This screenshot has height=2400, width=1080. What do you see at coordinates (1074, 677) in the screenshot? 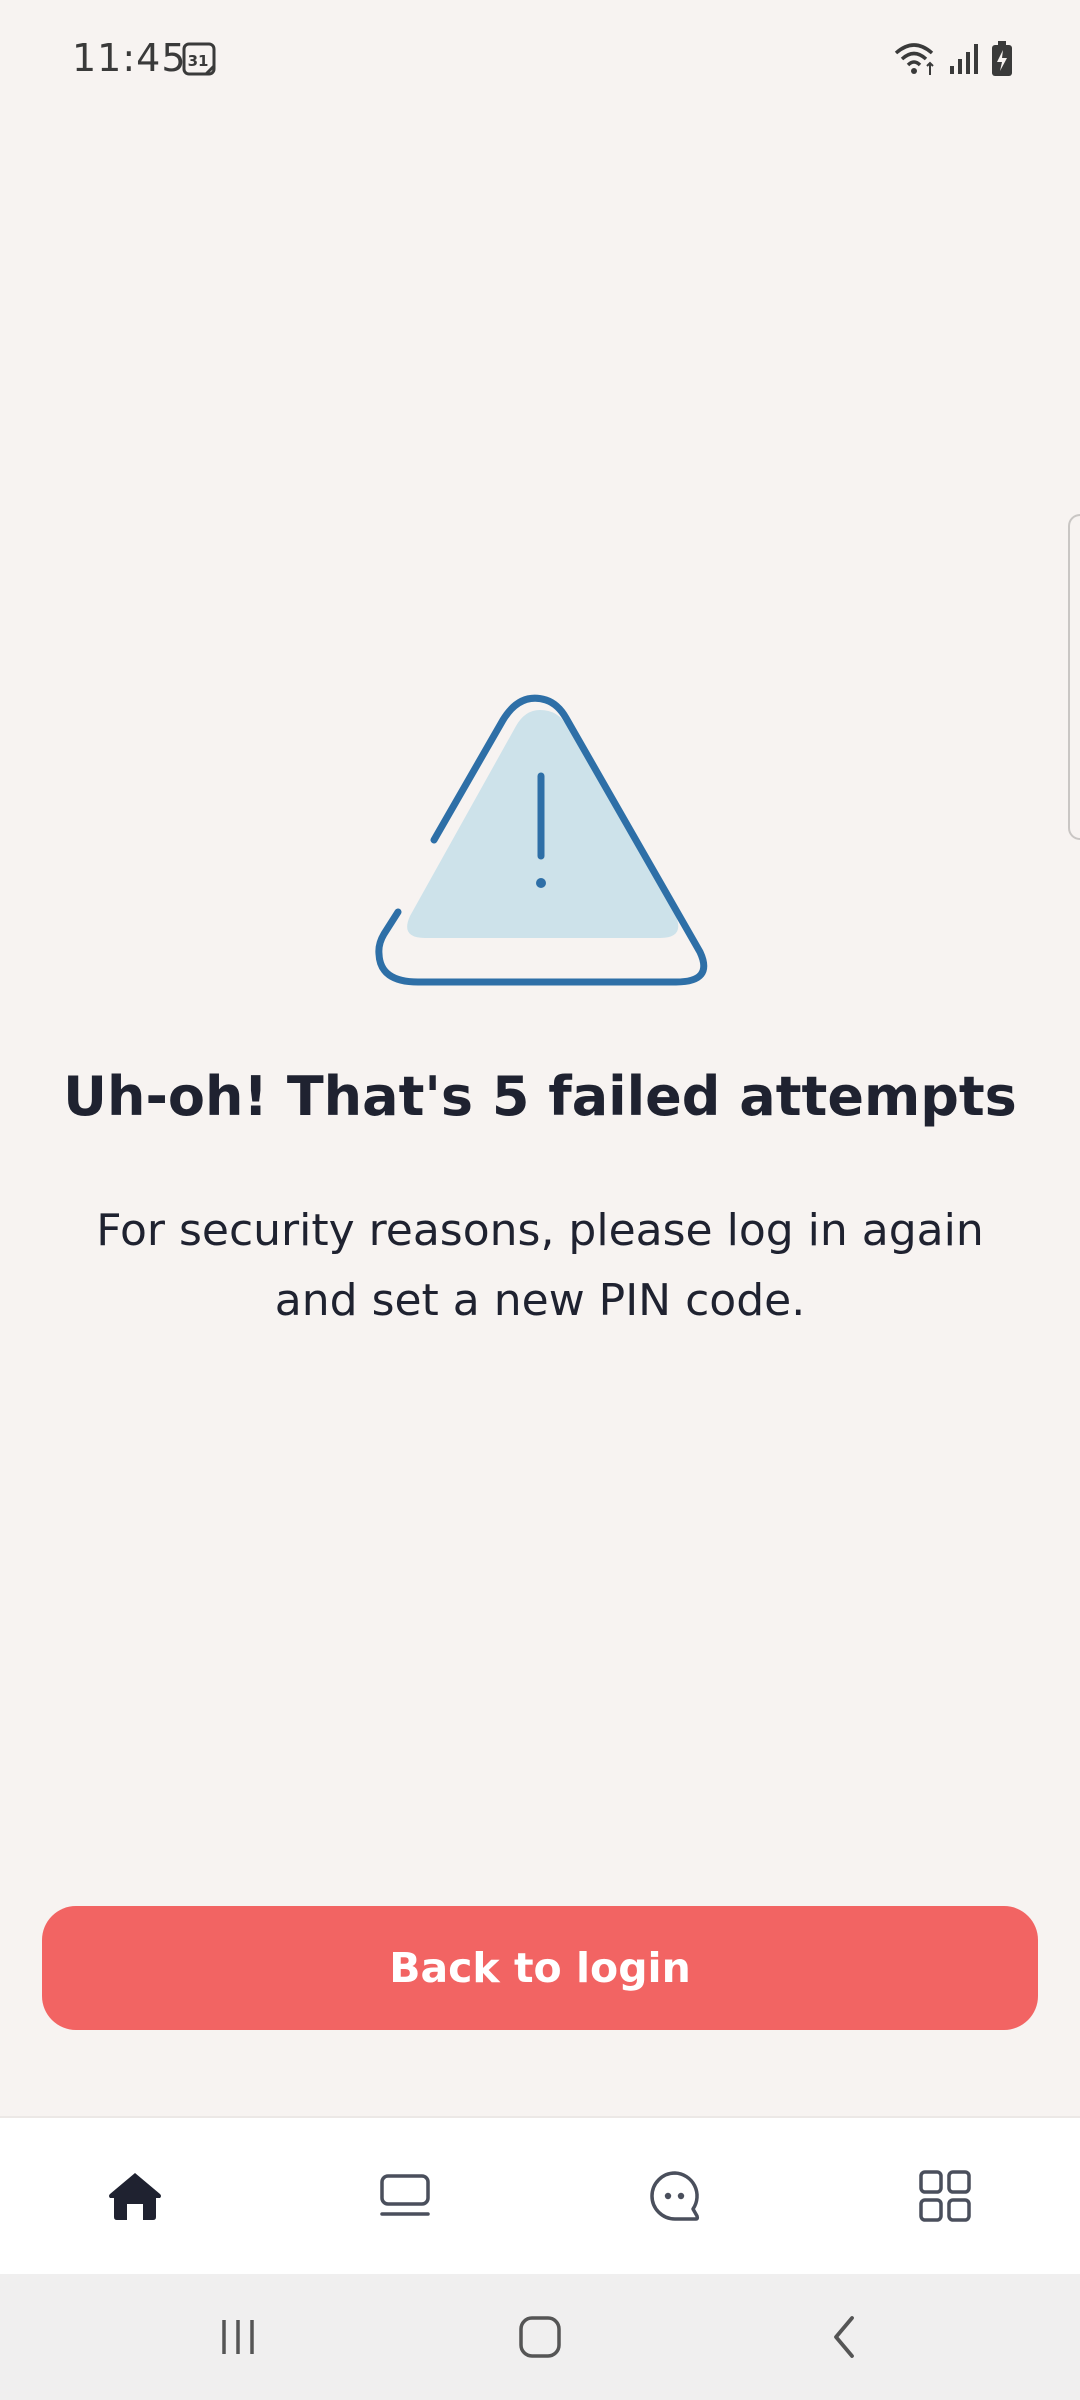
I see `edge-panel-handle` at bounding box center [1074, 677].